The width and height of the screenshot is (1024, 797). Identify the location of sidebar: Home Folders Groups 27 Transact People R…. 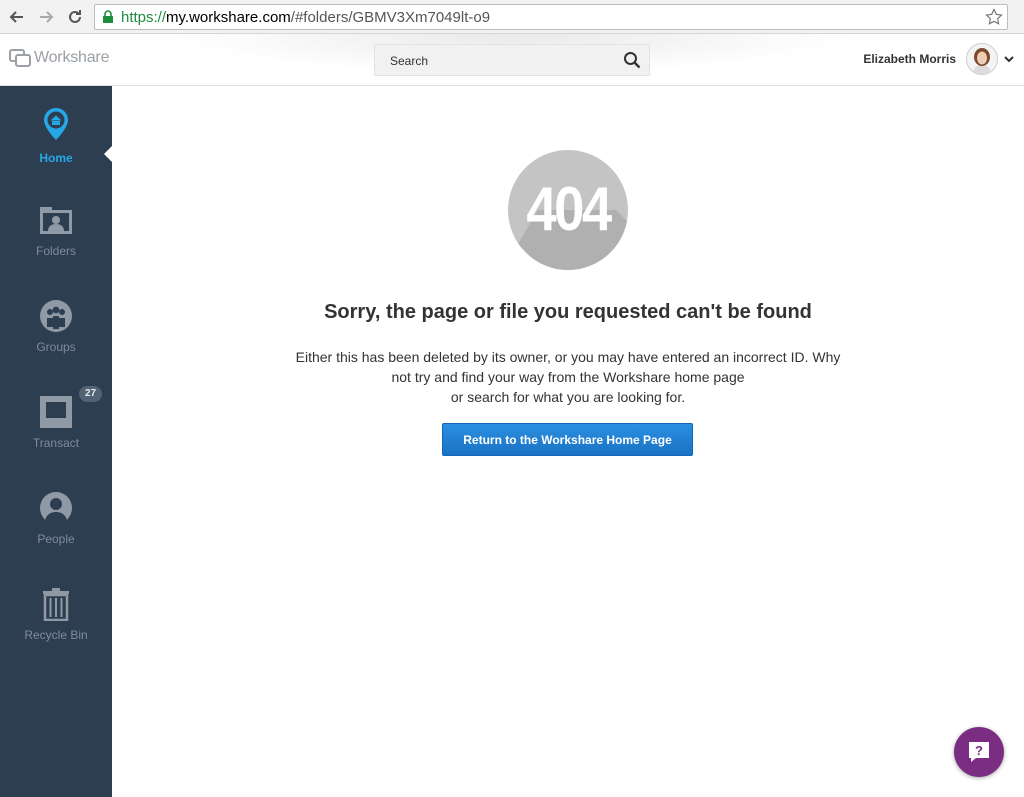
(56, 441).